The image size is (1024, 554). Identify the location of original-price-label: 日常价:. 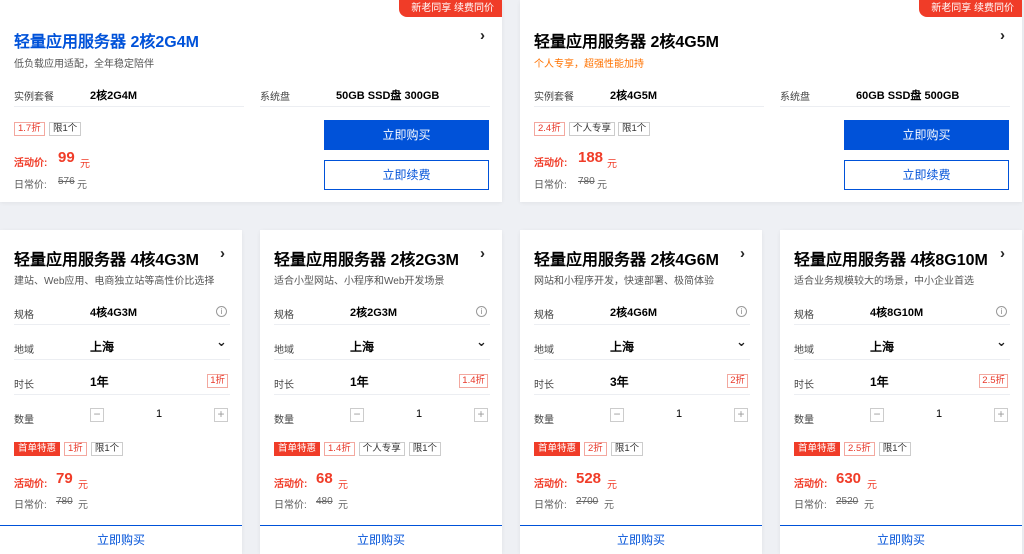
(30, 185).